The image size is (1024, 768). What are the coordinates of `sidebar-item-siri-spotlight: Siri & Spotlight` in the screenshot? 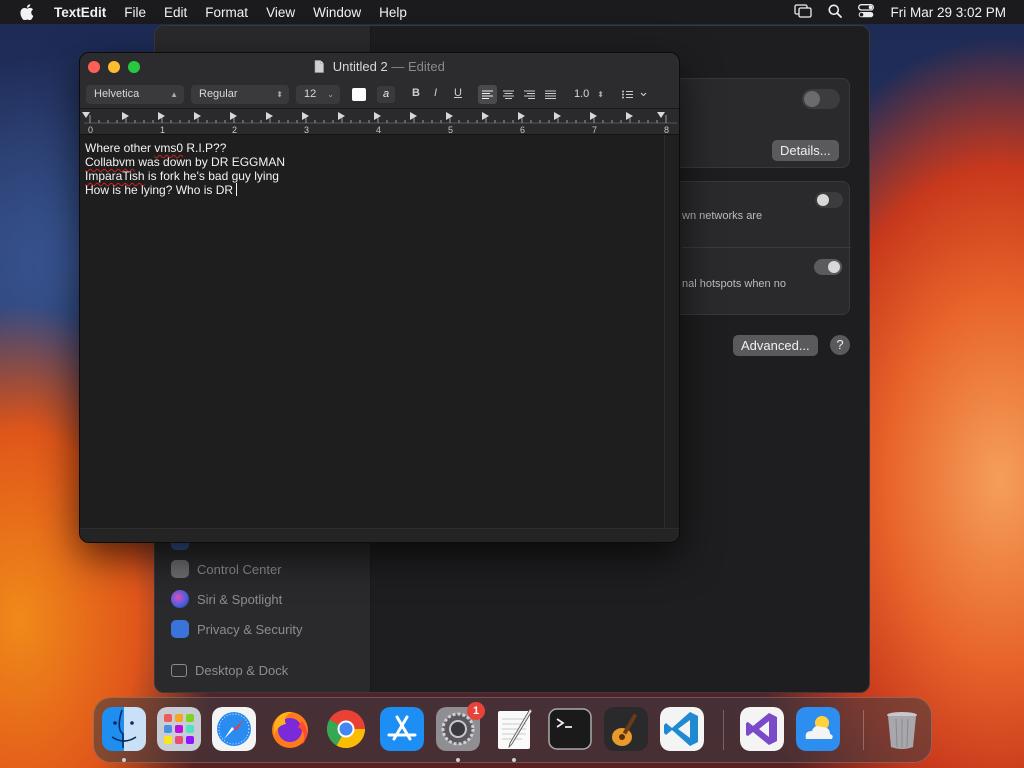 It's located at (226, 599).